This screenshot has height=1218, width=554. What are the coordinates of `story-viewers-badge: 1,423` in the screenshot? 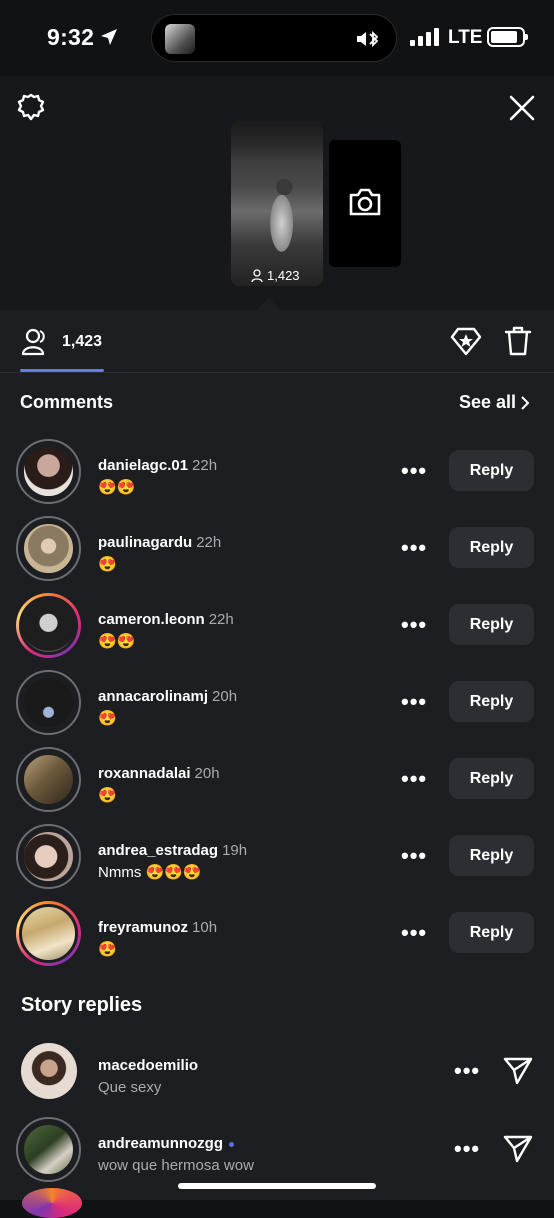 It's located at (275, 275).